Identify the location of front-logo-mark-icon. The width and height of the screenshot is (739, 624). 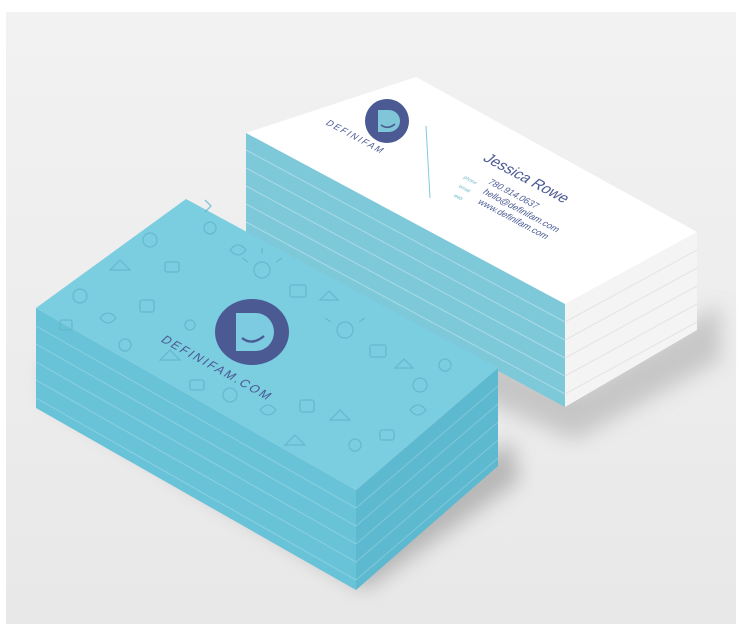
(255, 332).